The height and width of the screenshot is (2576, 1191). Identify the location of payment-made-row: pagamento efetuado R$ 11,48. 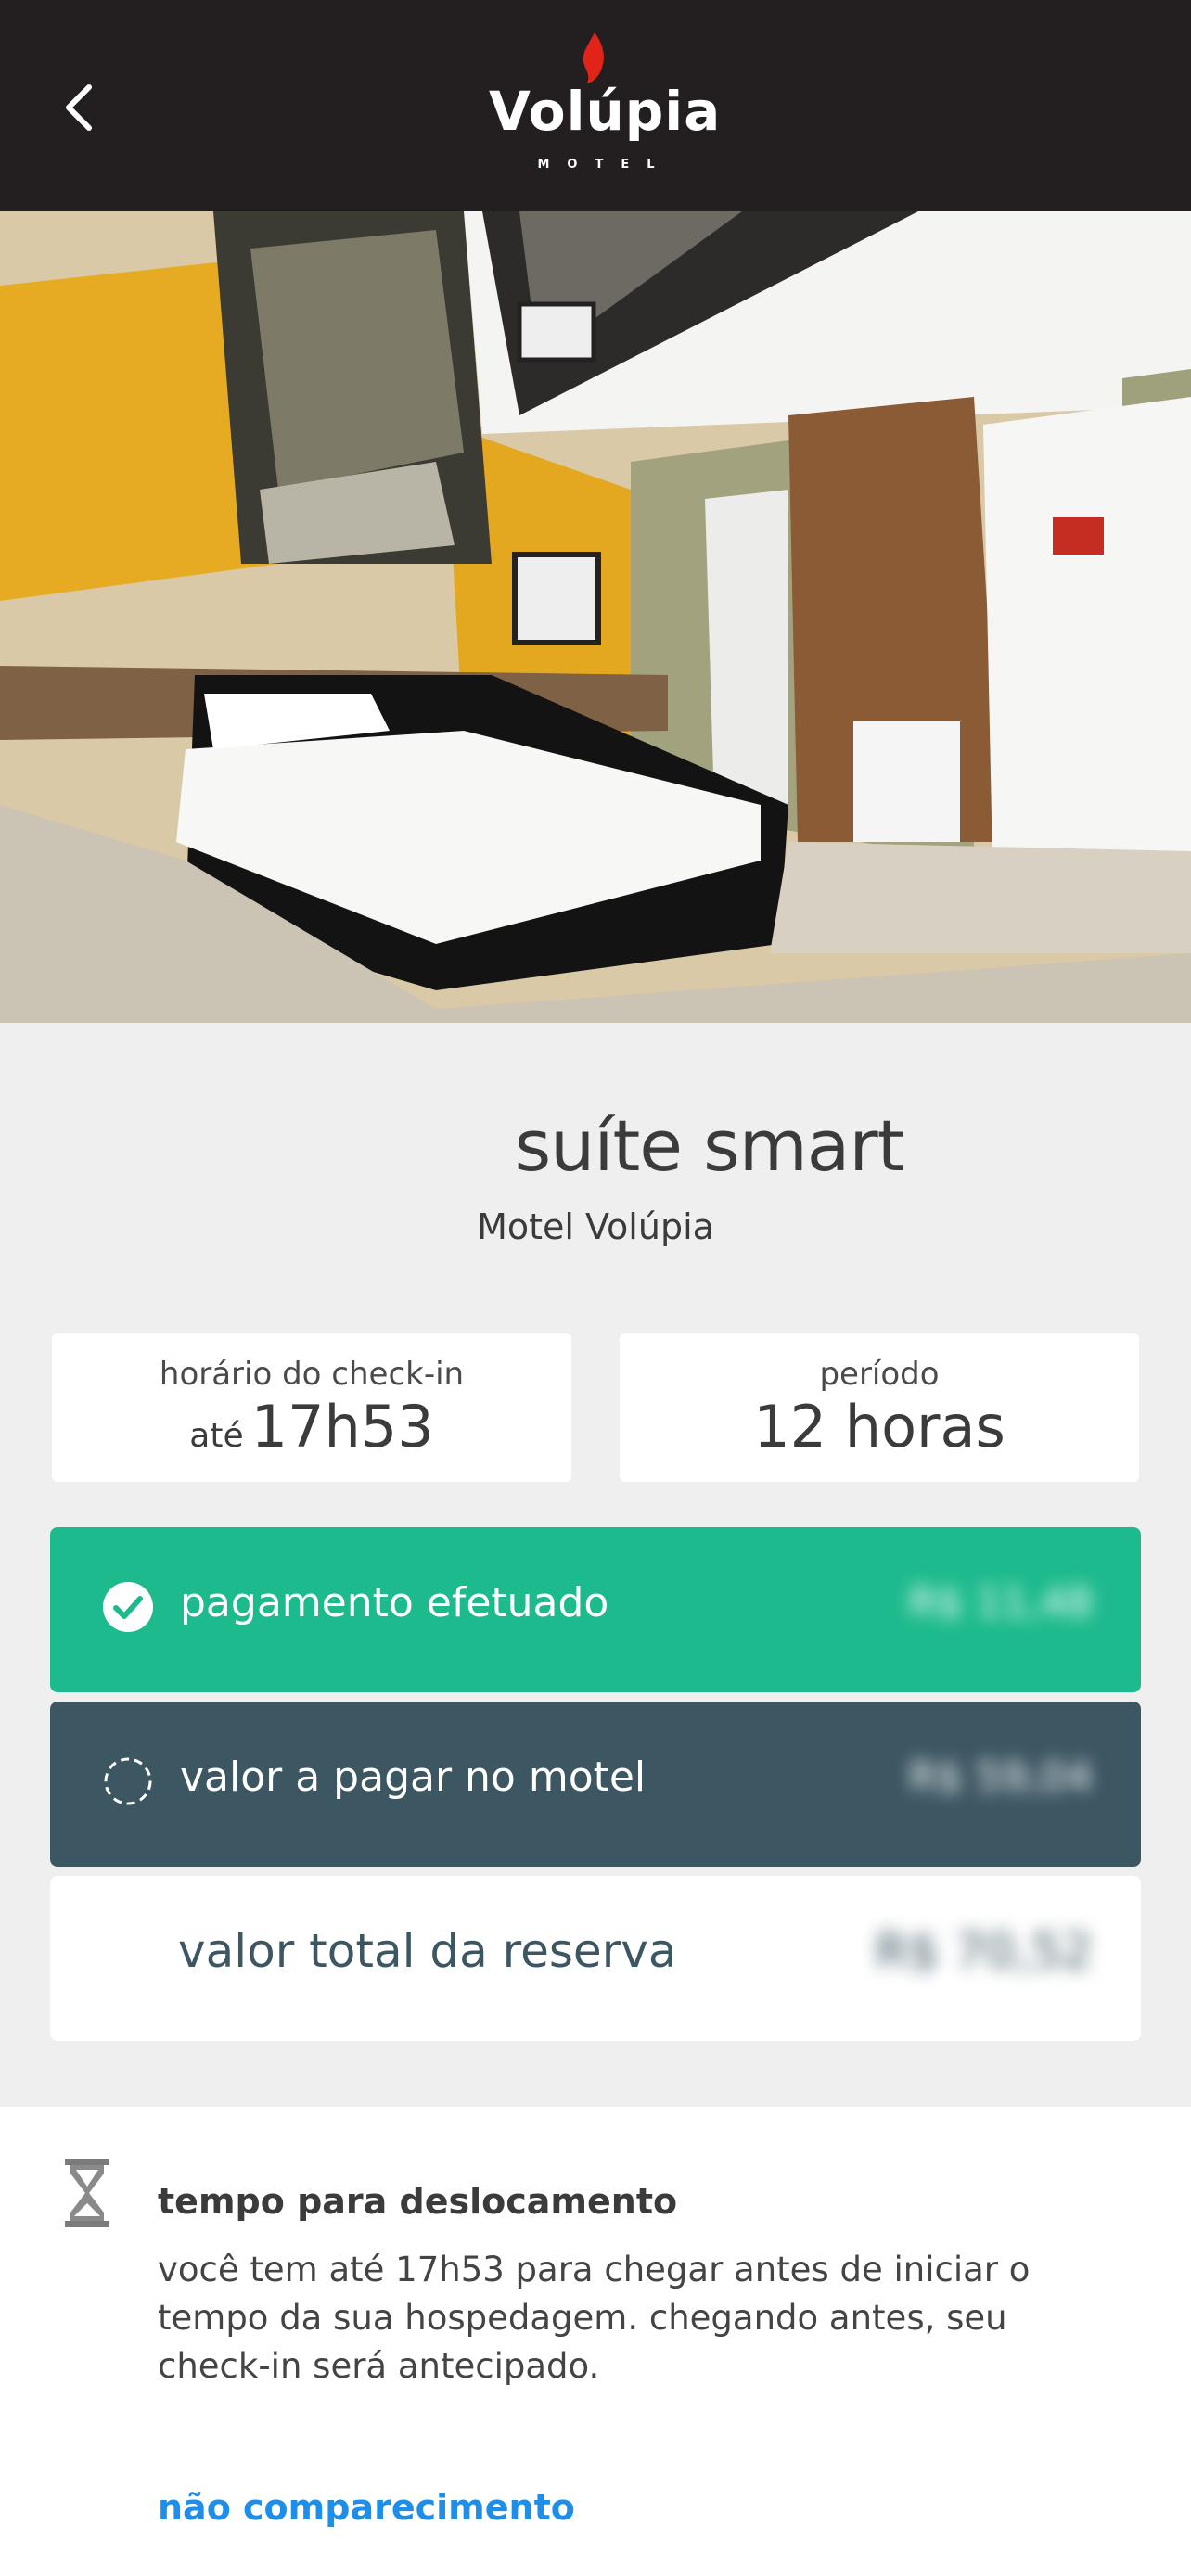
(595, 1609).